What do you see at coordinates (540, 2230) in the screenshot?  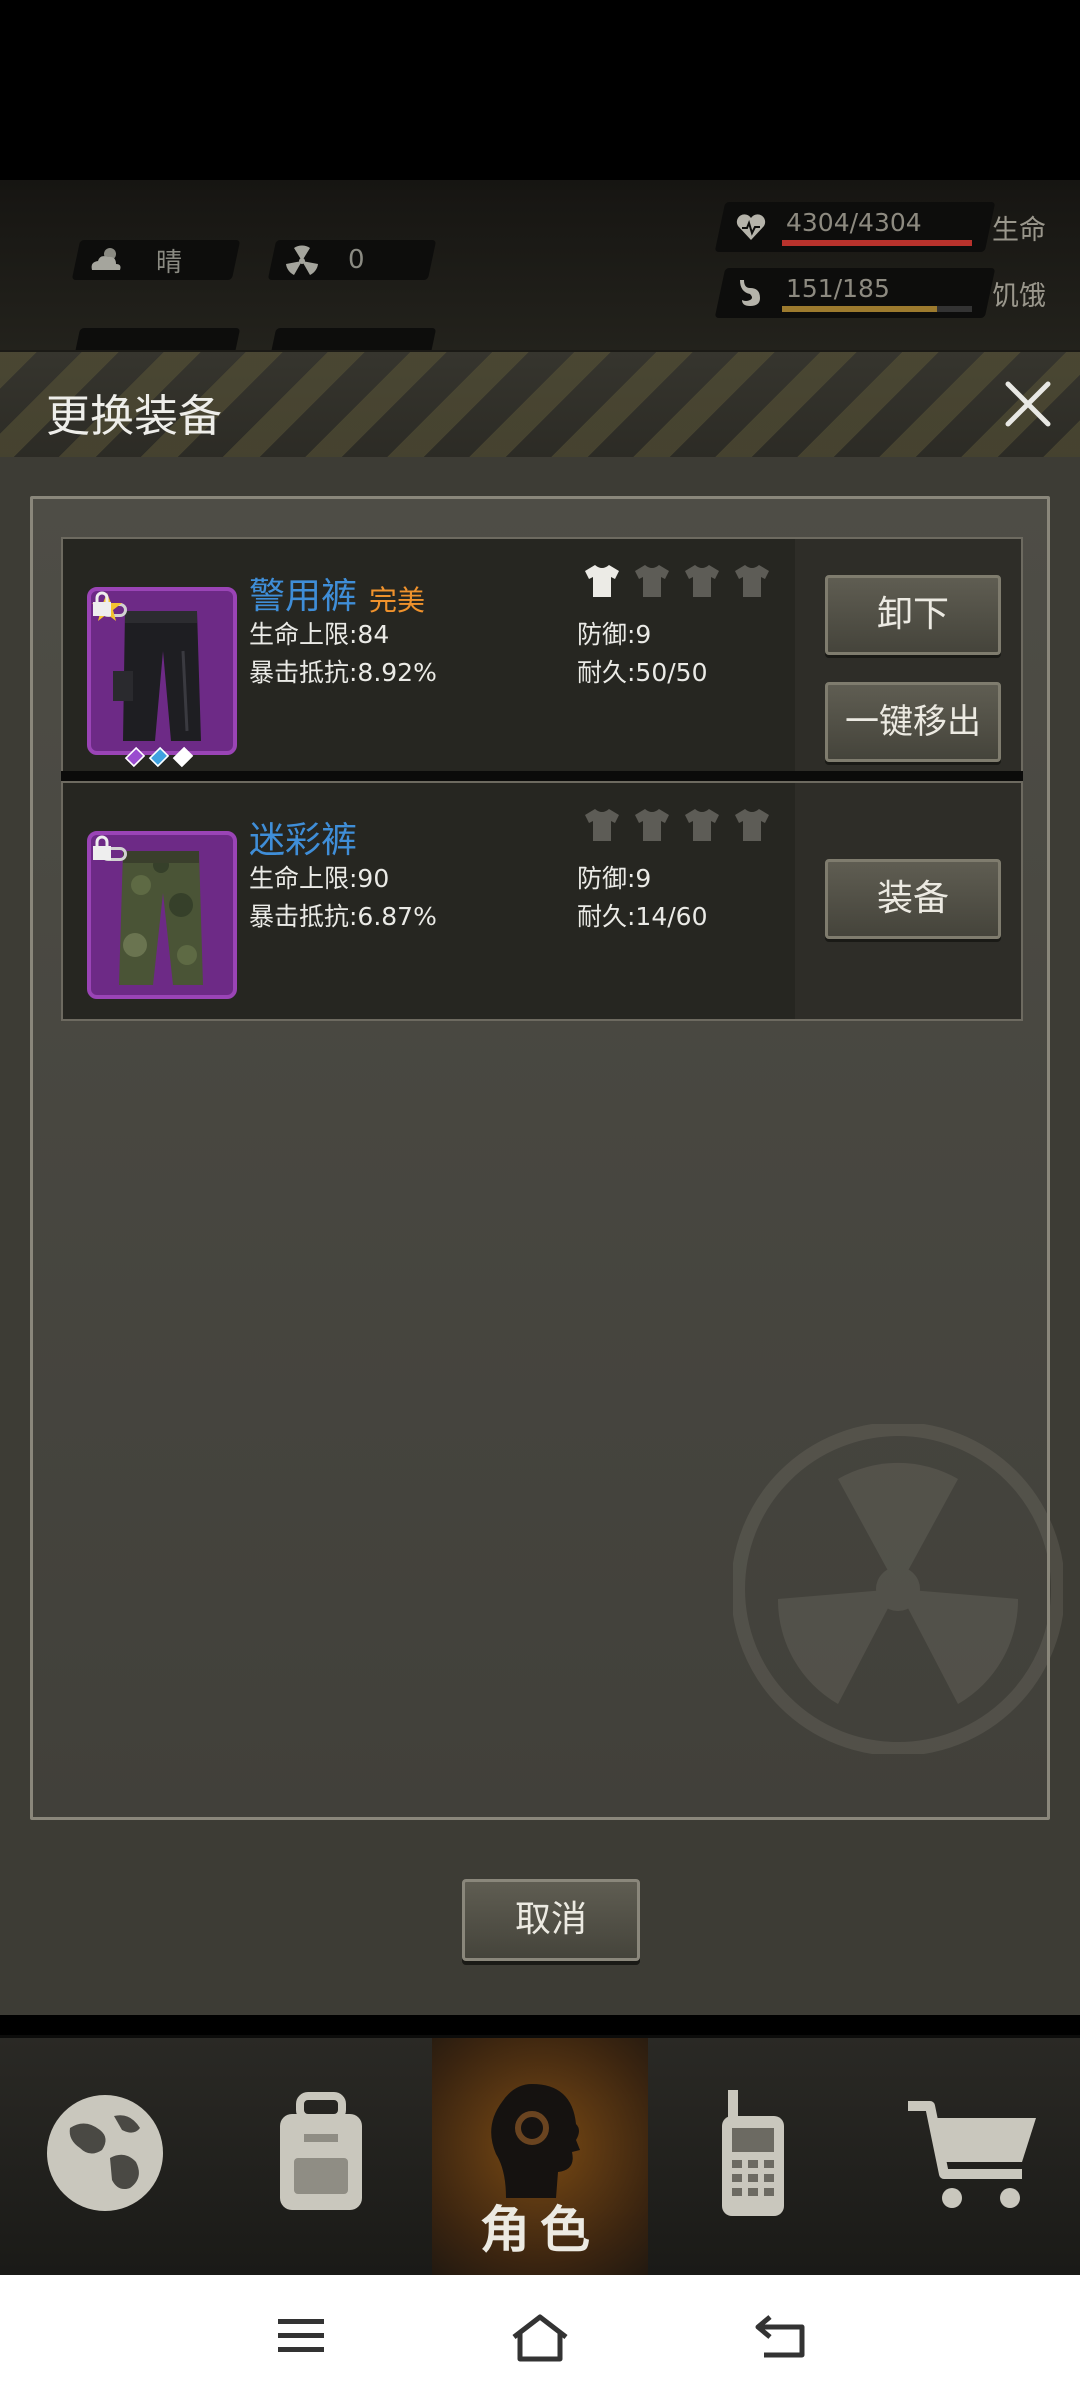 I see `tab-character-label: 角色` at bounding box center [540, 2230].